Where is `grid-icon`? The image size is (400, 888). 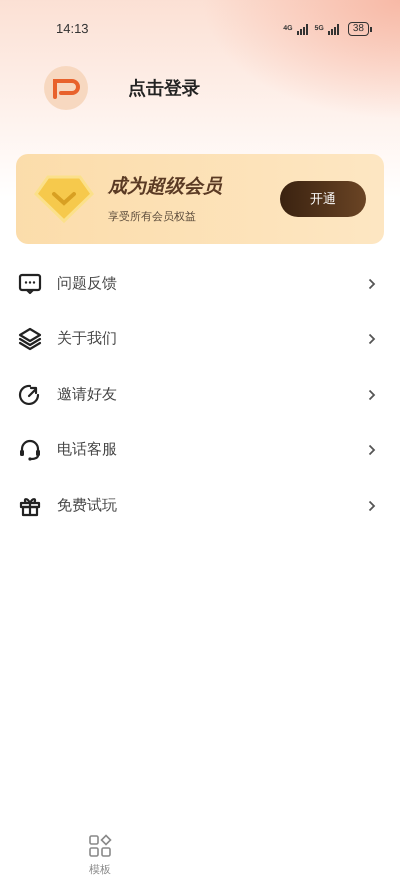 grid-icon is located at coordinates (100, 846).